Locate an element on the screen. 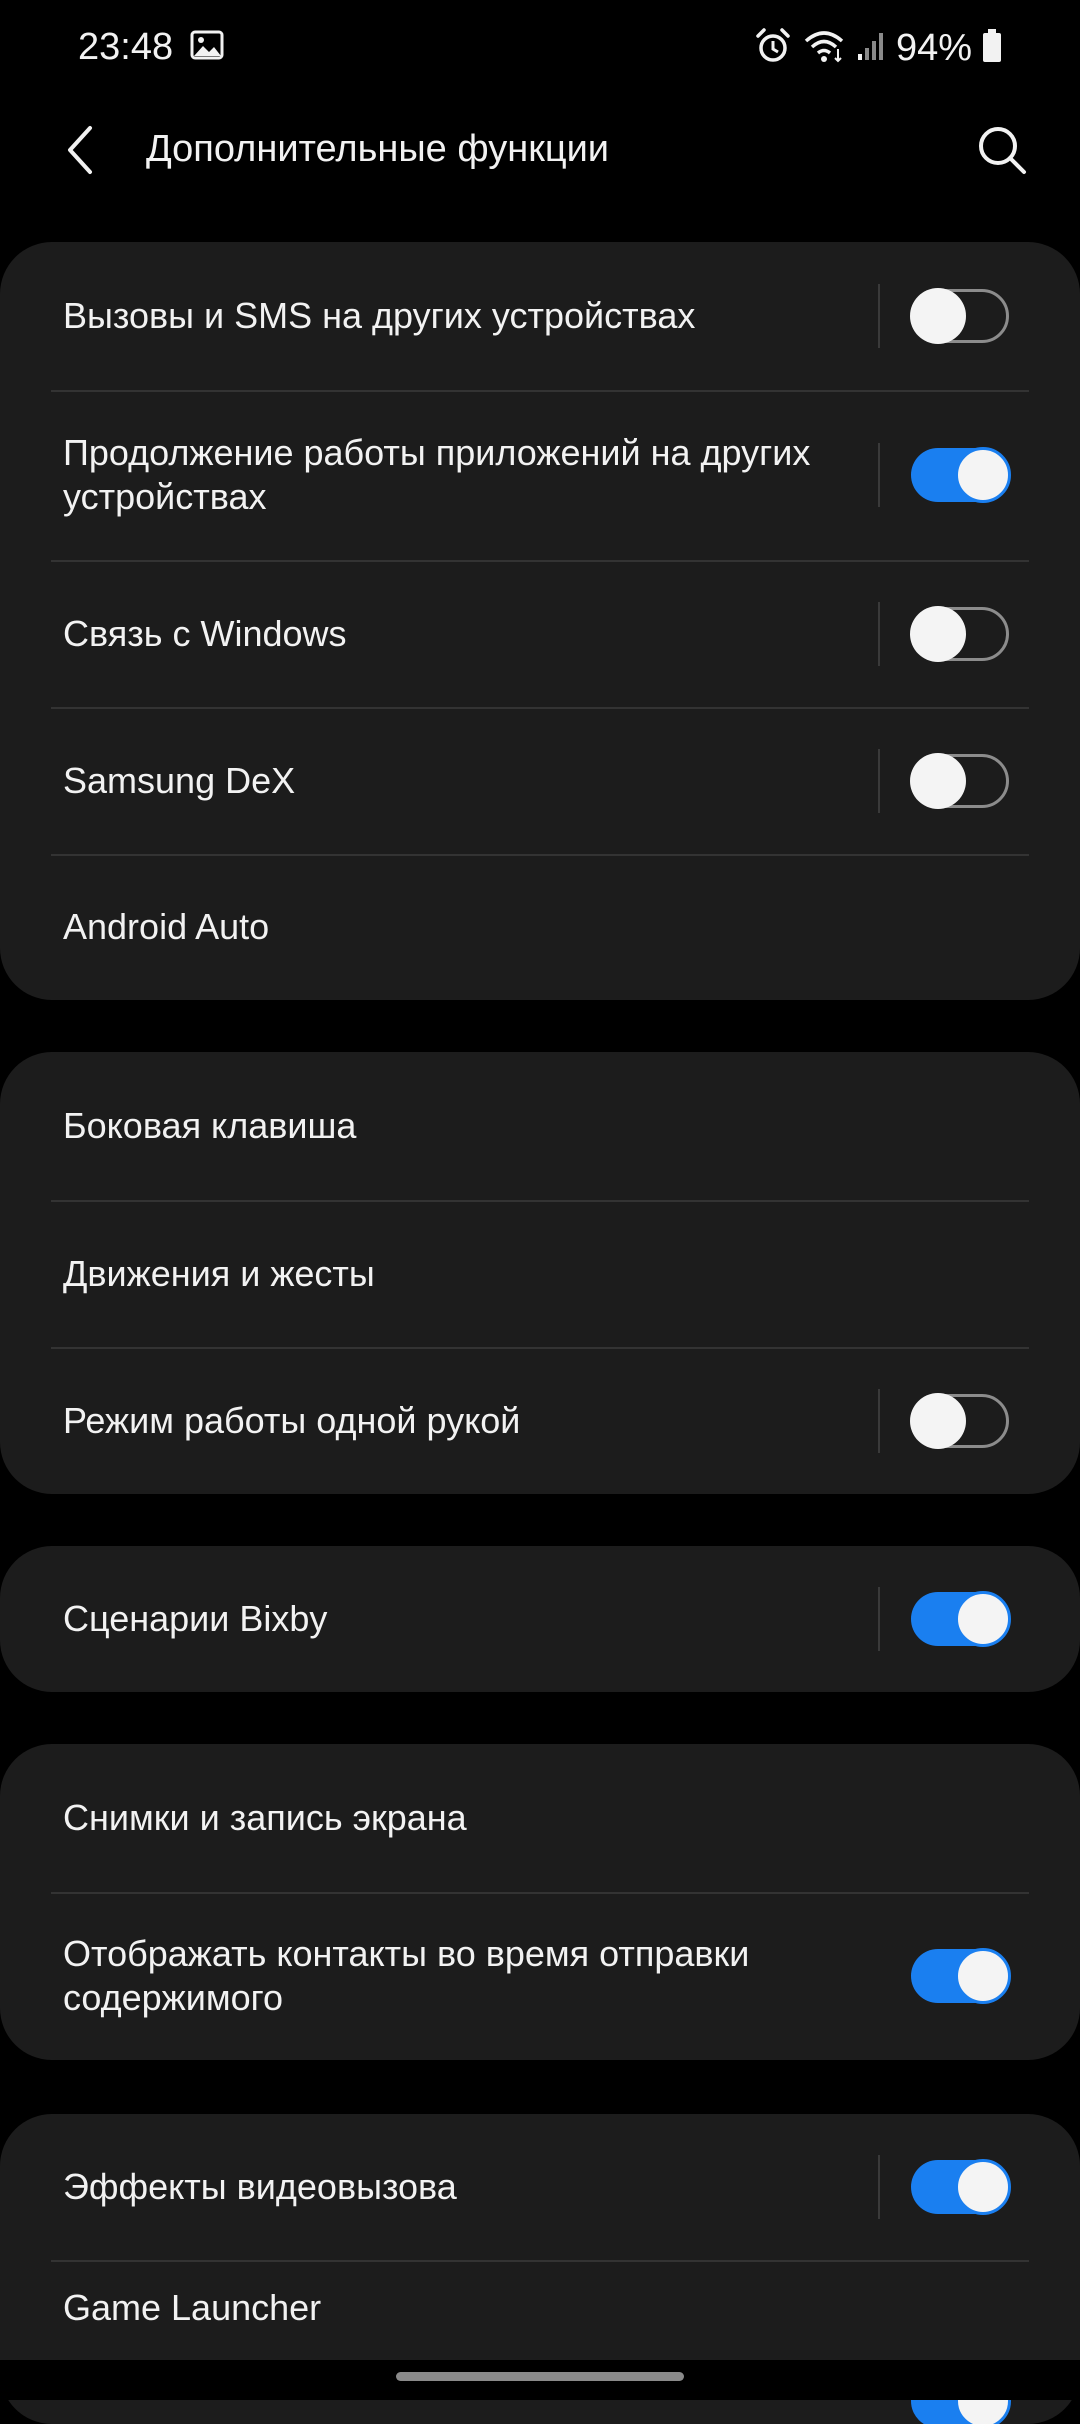 This screenshot has width=1080, height=2424. list-item-android-auto: Android Auto is located at coordinates (540, 927).